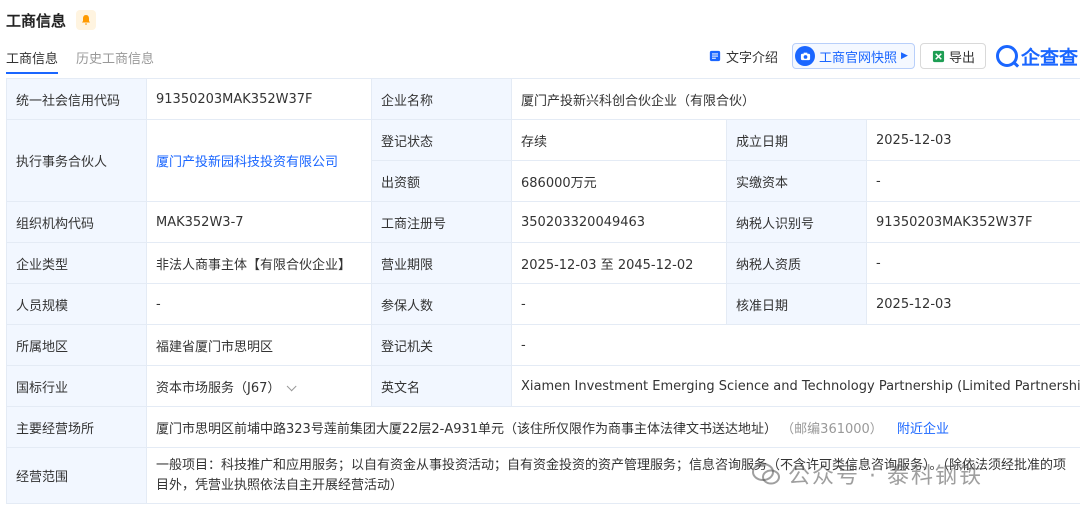  What do you see at coordinates (796, 140) in the screenshot?
I see `est-date-label: 成立日期` at bounding box center [796, 140].